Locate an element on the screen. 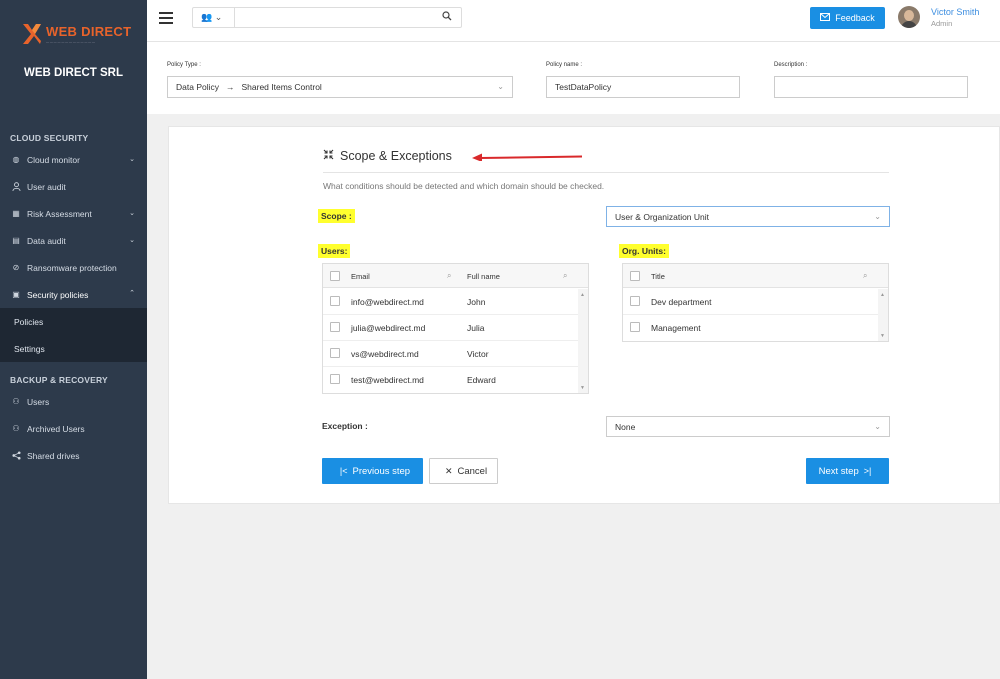  search-icon is located at coordinates (447, 17).